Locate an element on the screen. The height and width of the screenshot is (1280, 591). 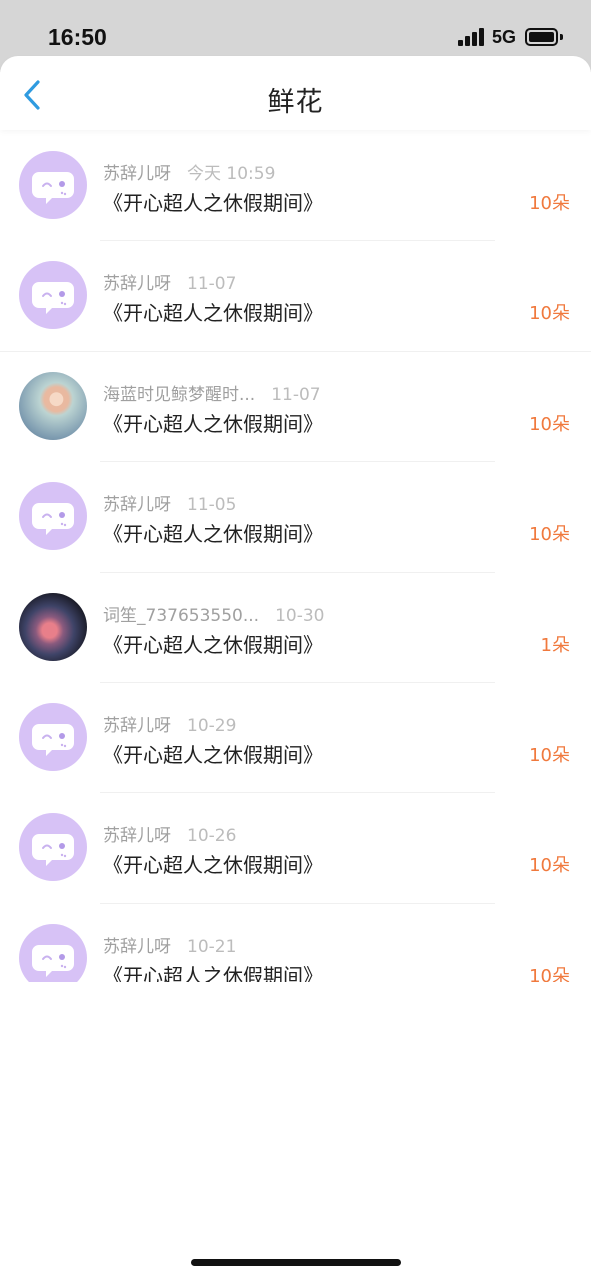
list-item: 苏辞儿呀 10-29 《开心超人之休假期间》 10朵 is located at coordinates (295, 738).